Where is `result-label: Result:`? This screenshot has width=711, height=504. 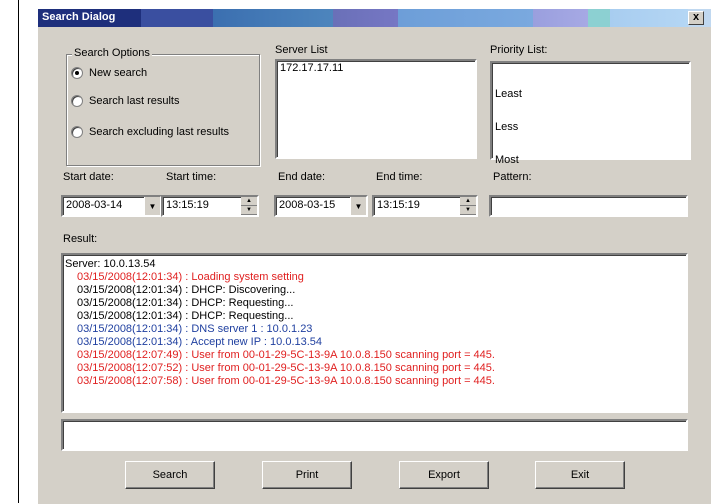
result-label: Result: is located at coordinates (80, 239).